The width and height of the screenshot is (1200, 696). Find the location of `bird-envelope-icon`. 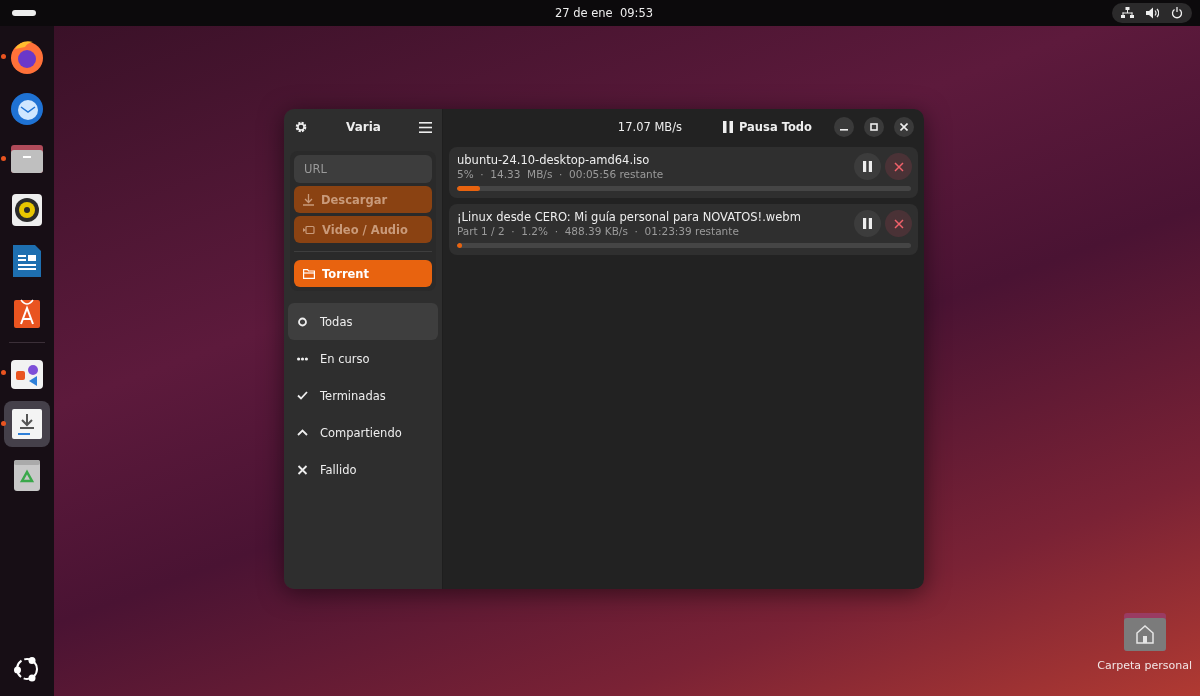

bird-envelope-icon is located at coordinates (27, 108).